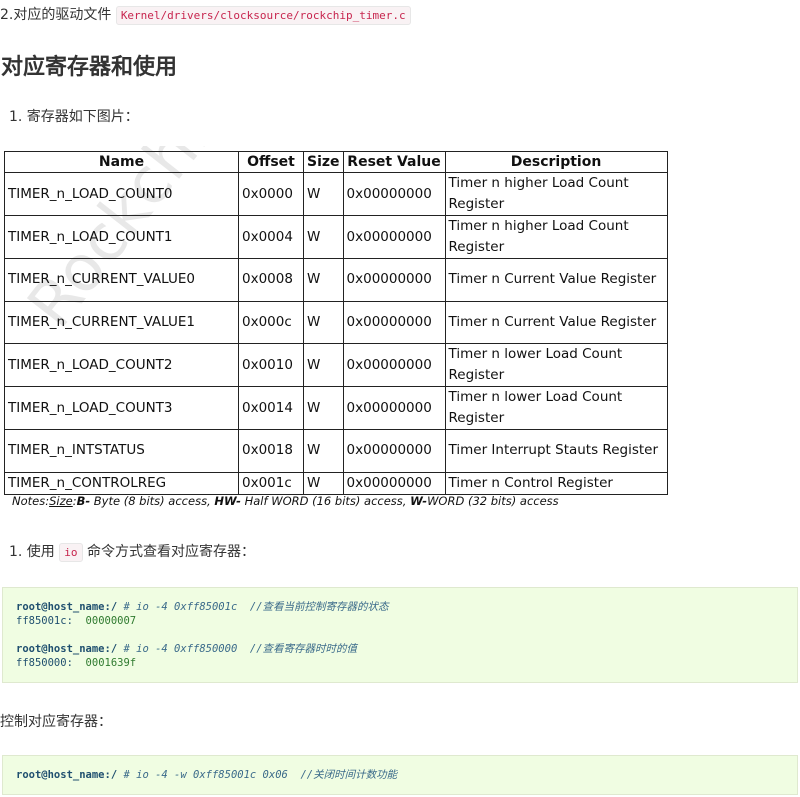  Describe the element at coordinates (104, 621) in the screenshot. I see `code1-value-1: 00000007` at that location.